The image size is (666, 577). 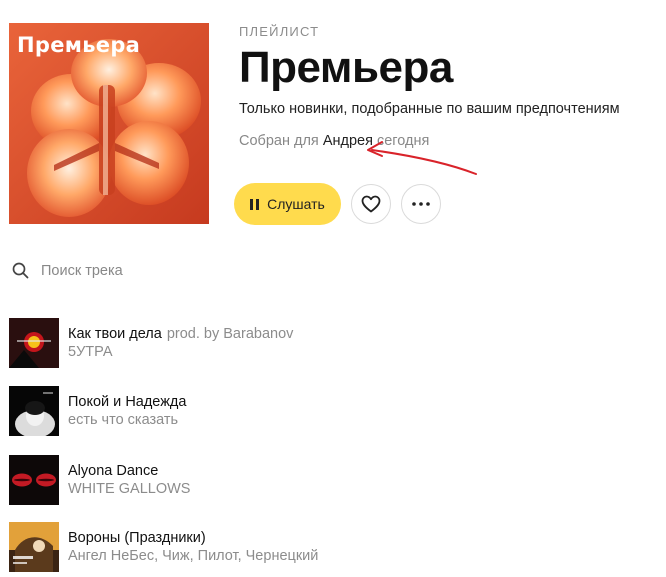 What do you see at coordinates (346, 67) in the screenshot?
I see `page-title: Премьера` at bounding box center [346, 67].